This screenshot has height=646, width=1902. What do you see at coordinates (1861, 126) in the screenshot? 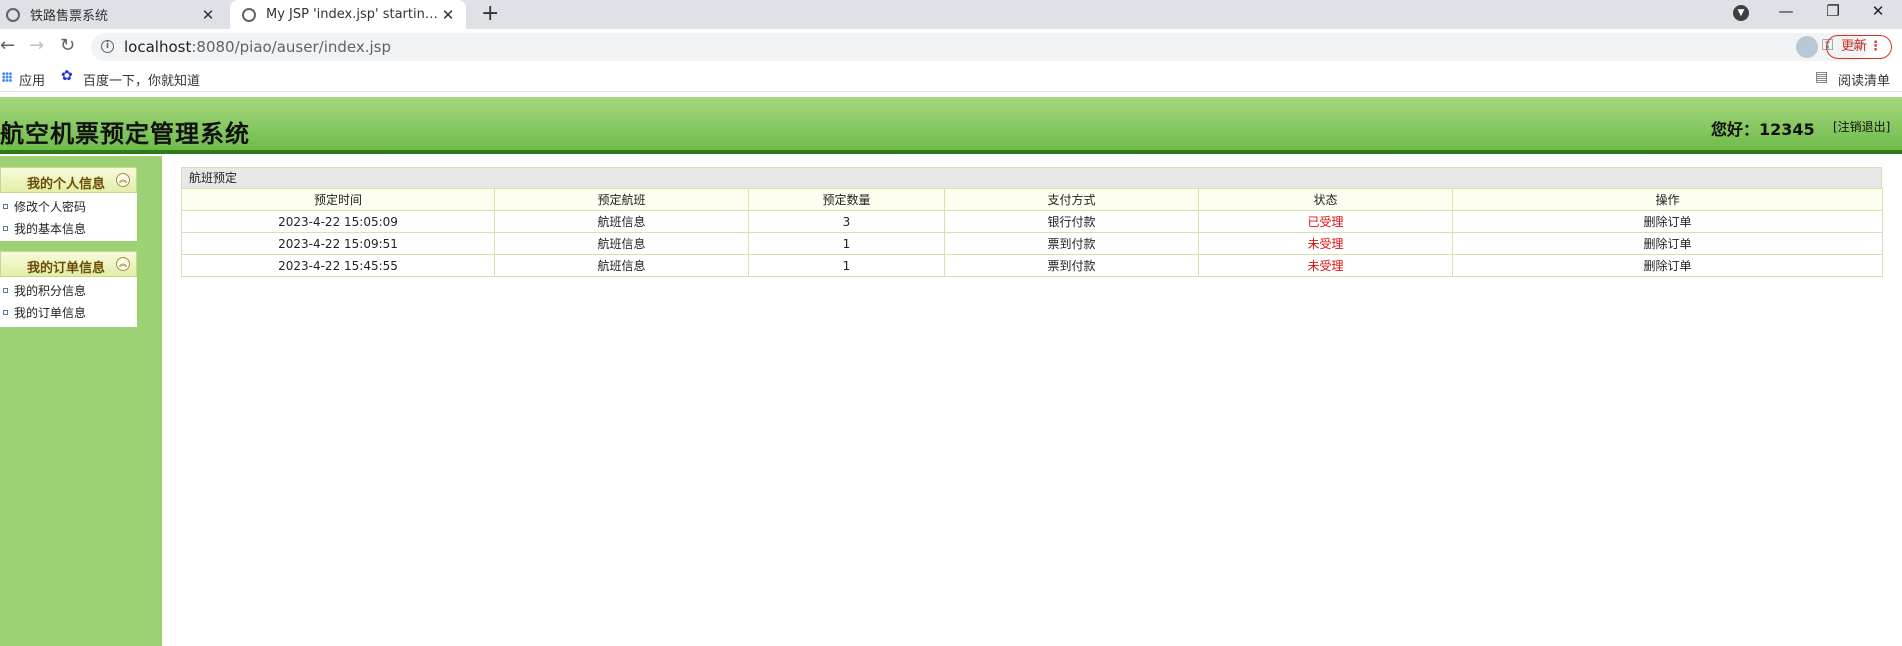
I see `logout-link: [注销退出]` at bounding box center [1861, 126].